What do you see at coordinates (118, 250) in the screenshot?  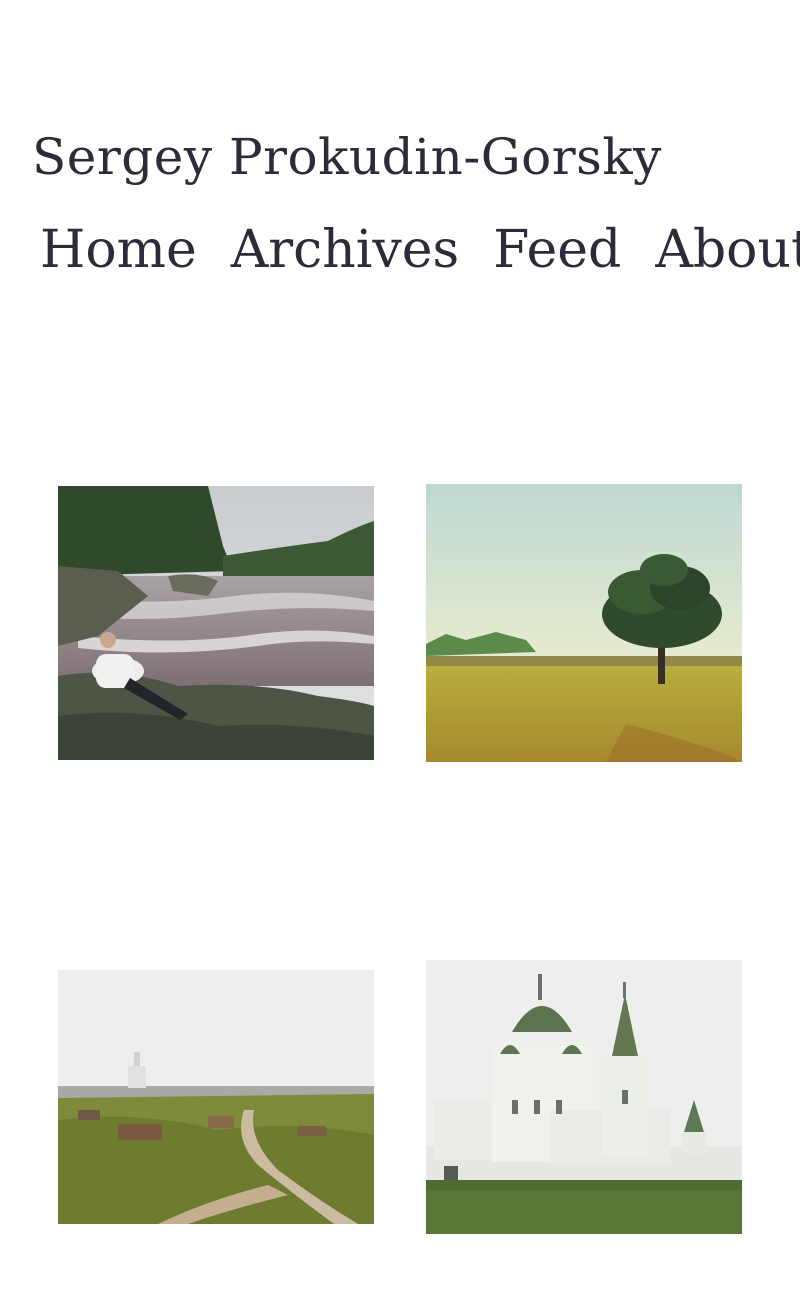 I see `nav-home-link: Home` at bounding box center [118, 250].